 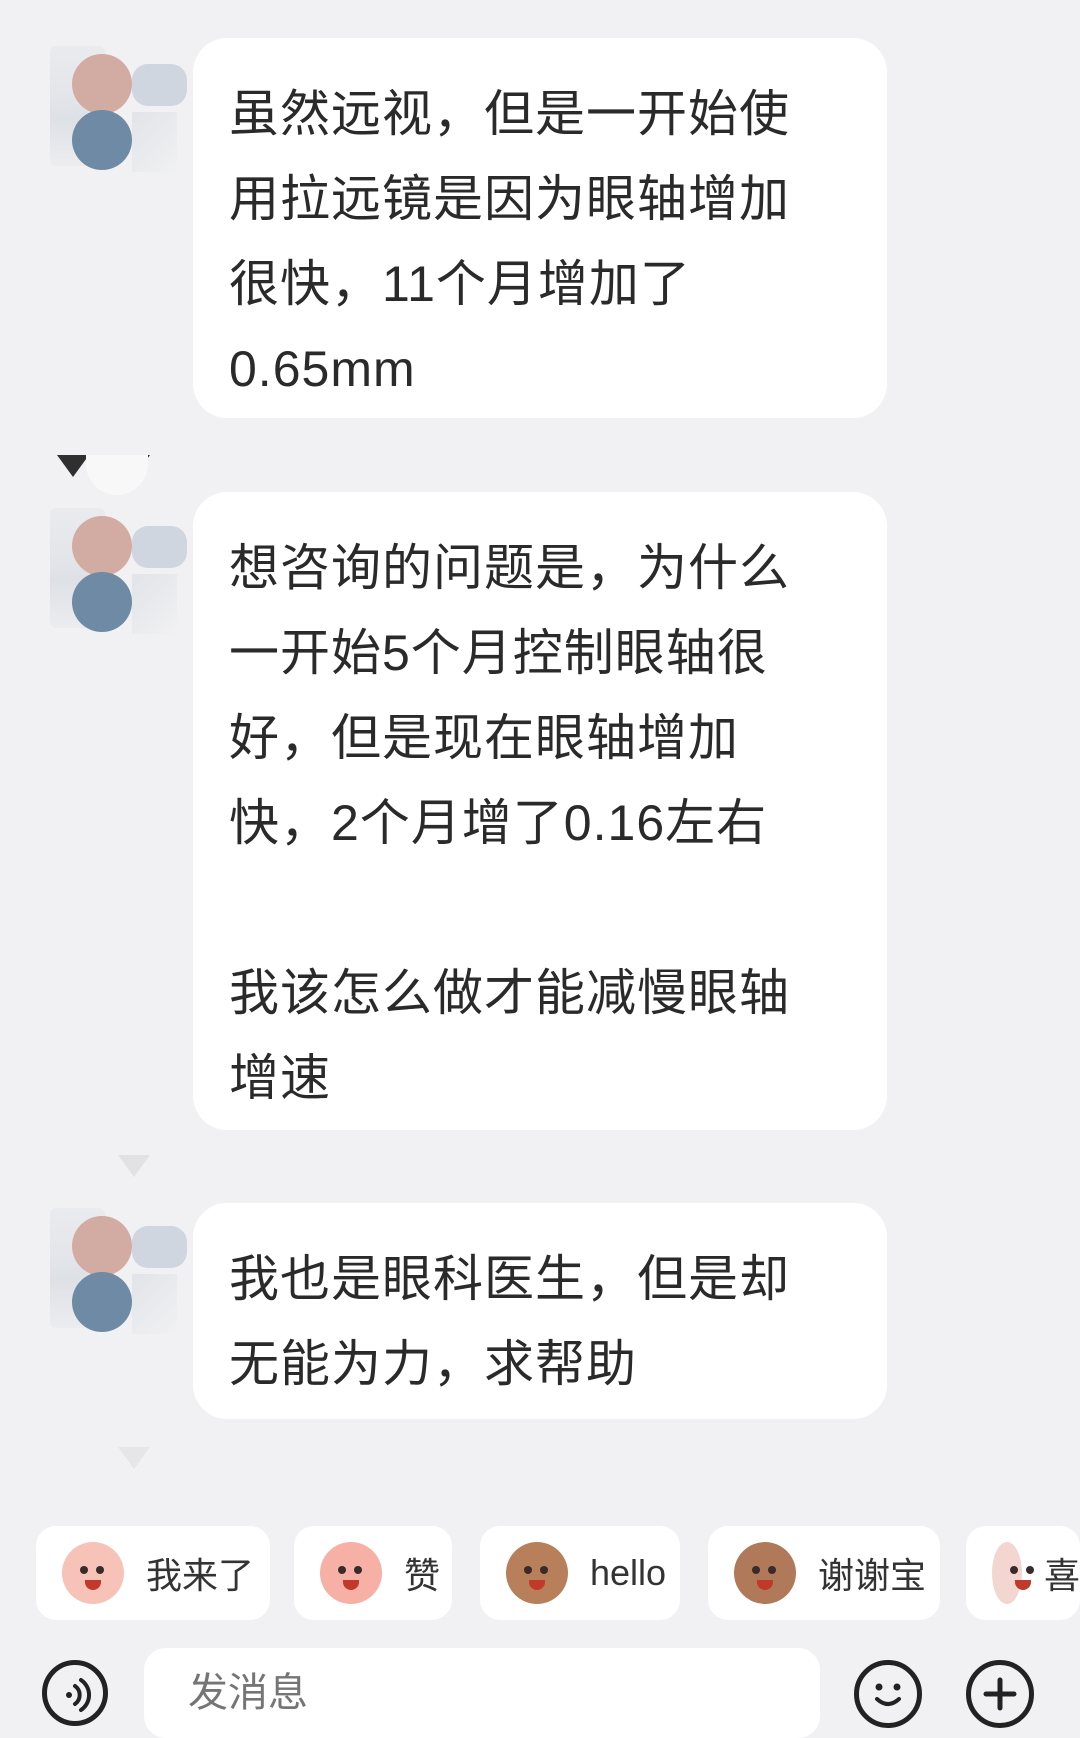 I want to click on plus-icon, so click(x=1000, y=1694).